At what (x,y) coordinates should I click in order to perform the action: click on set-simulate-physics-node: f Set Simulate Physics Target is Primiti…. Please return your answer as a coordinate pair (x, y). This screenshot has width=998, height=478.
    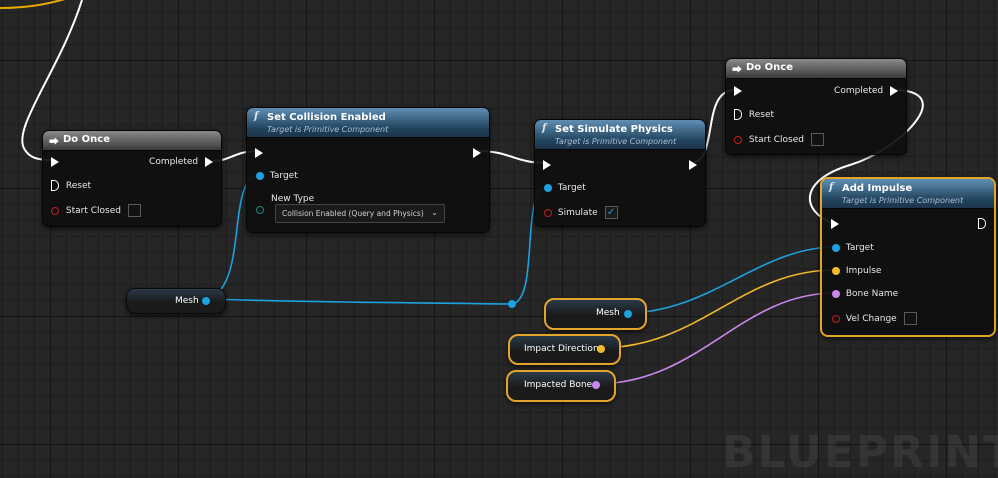
    Looking at the image, I should click on (620, 173).